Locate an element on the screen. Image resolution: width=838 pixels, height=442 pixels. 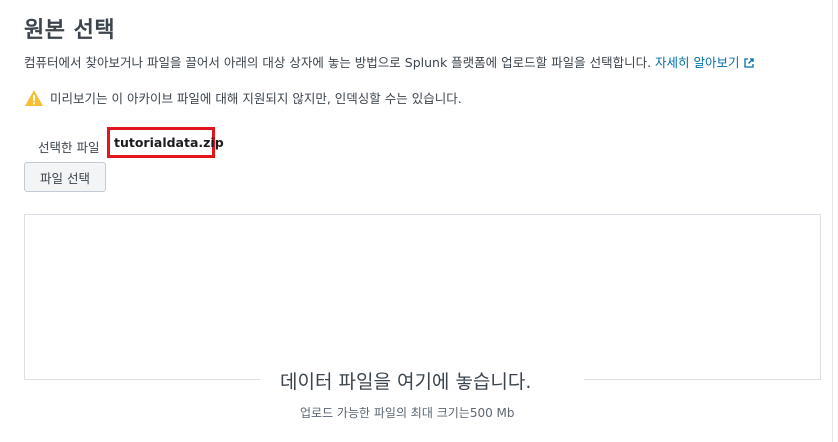
learn-more-label: 자세히 알아보기 is located at coordinates (697, 62).